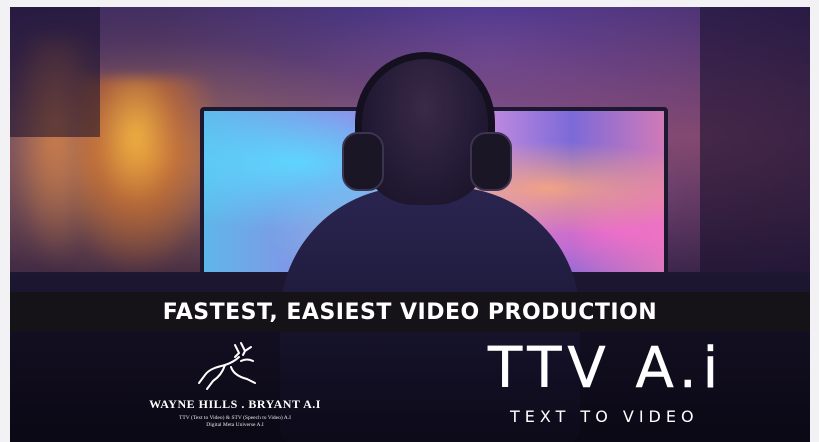 This screenshot has height=442, width=819. What do you see at coordinates (604, 416) in the screenshot?
I see `ttv-subtitle: TEXT TO VIDEO` at bounding box center [604, 416].